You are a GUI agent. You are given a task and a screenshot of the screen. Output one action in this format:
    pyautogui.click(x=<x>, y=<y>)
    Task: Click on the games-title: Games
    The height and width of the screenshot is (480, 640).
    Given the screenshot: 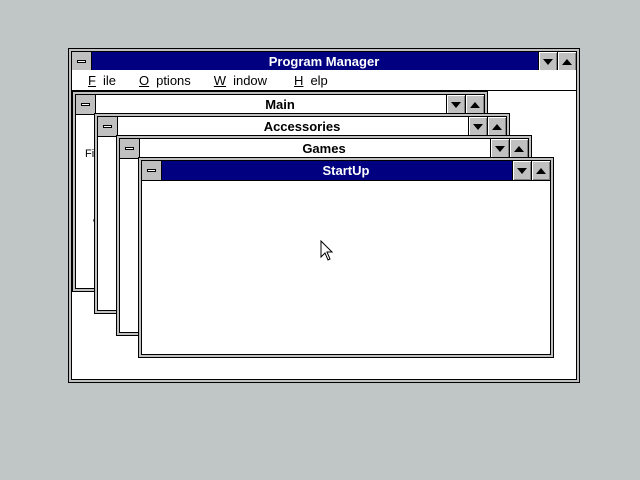 What is the action you would take?
    pyautogui.click(x=324, y=148)
    